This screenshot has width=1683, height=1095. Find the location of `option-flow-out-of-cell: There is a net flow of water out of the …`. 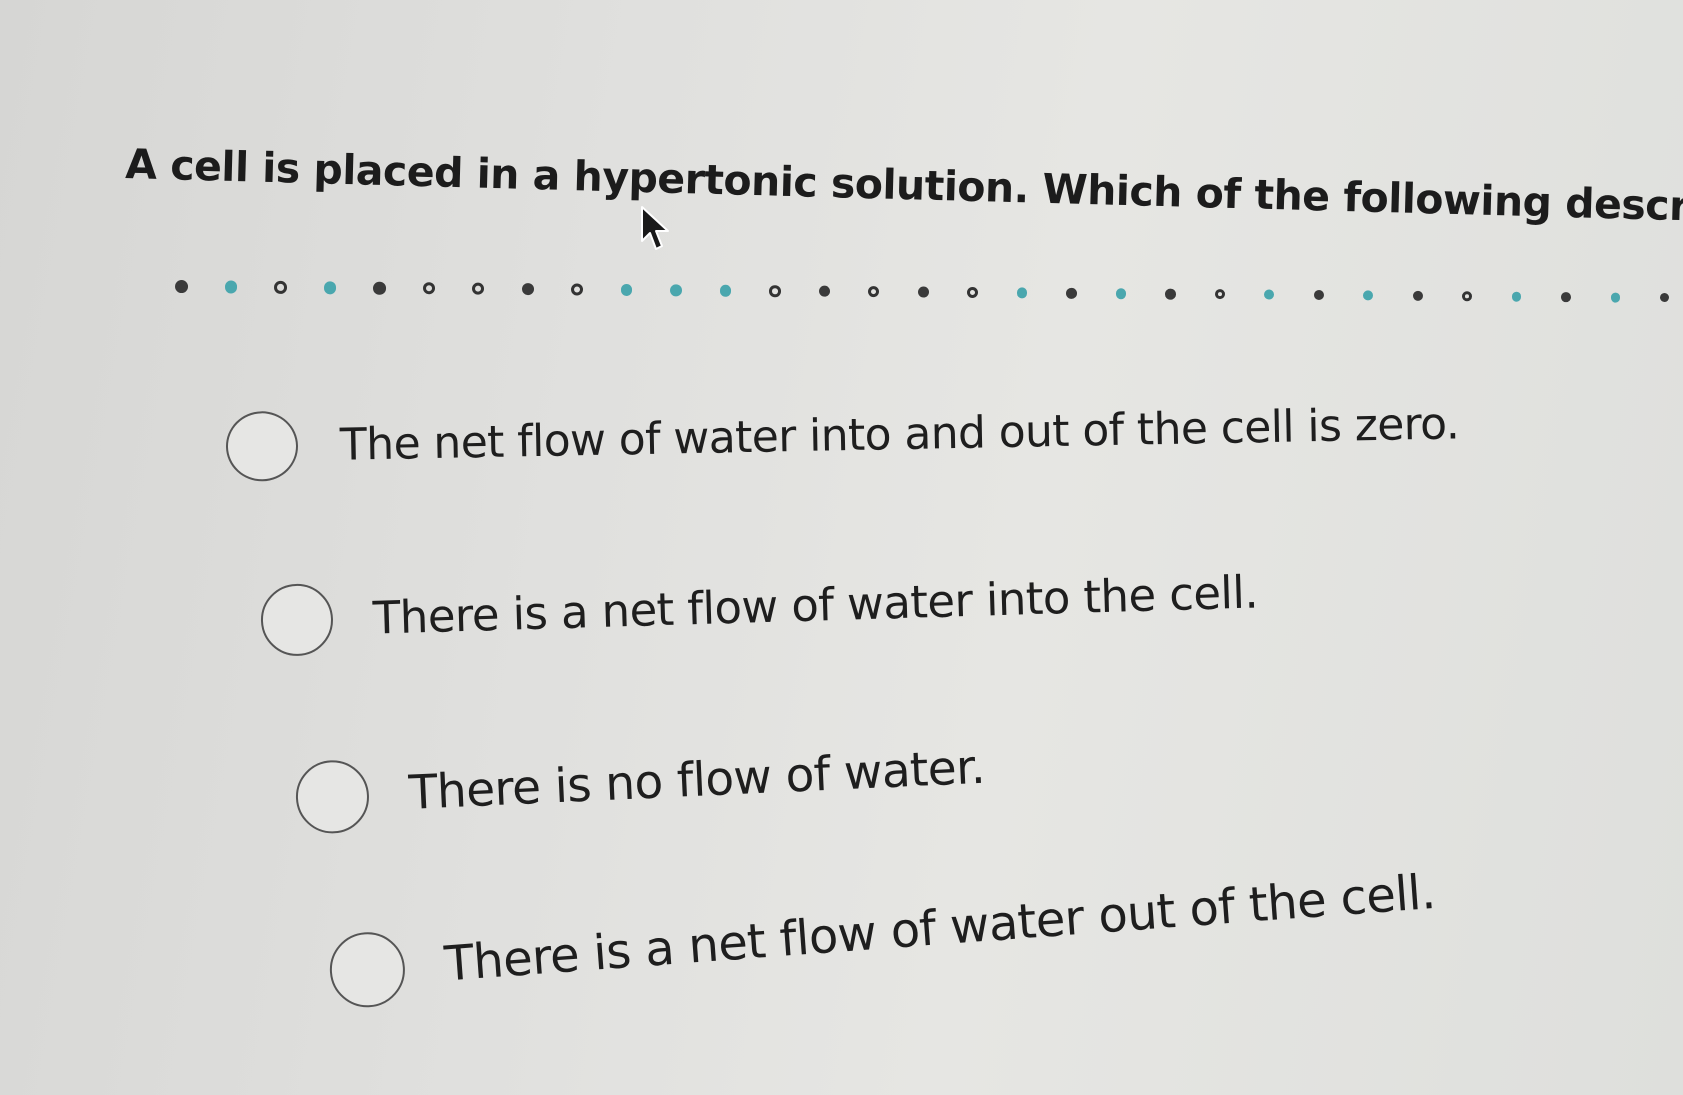

option-flow-out-of-cell: There is a net flow of water out of the … is located at coordinates (882, 932).